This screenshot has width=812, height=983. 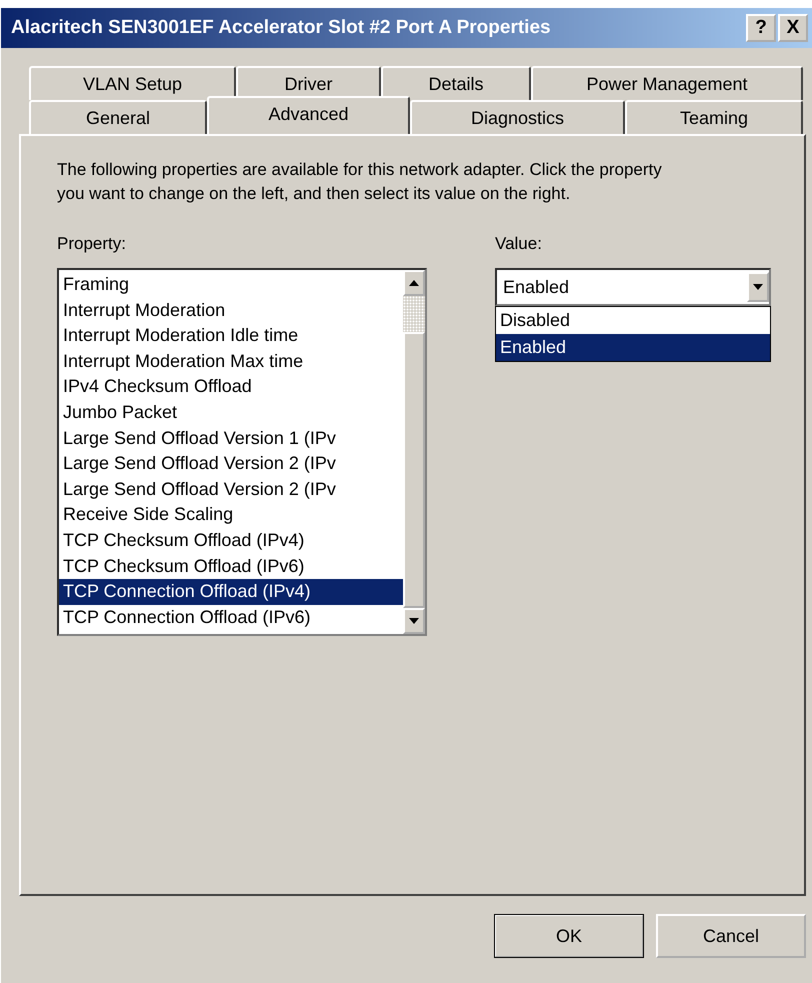 What do you see at coordinates (231, 439) in the screenshot?
I see `list-item: Large Send Offload Version 1 (IPv` at bounding box center [231, 439].